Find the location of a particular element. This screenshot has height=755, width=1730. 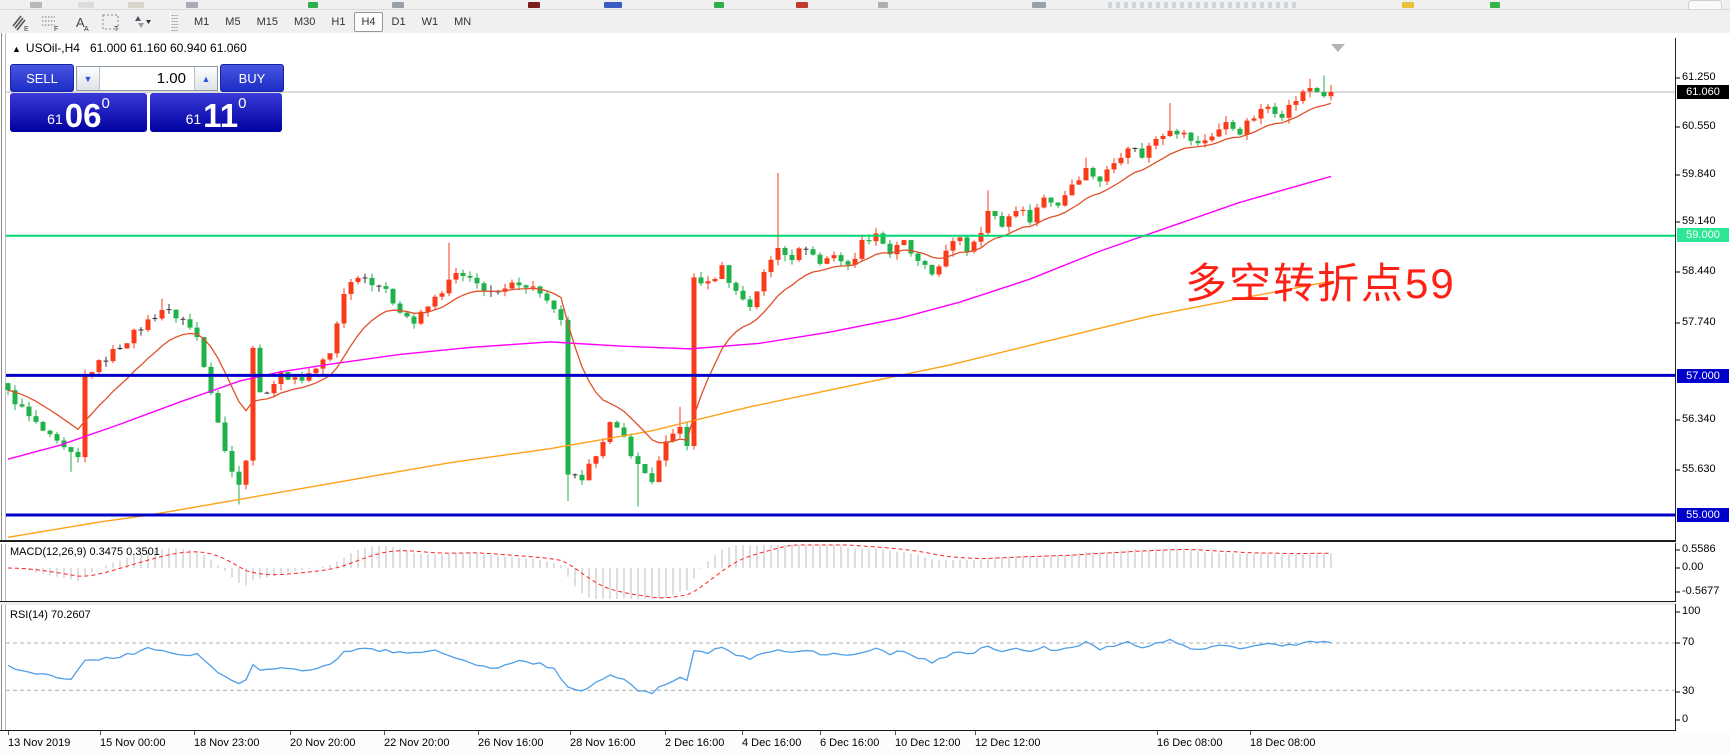

toolbar-top-row is located at coordinates (865, 5).